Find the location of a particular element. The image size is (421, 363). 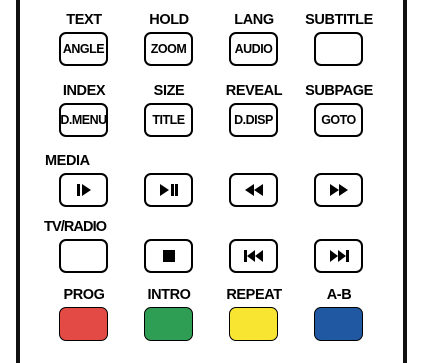

remote-right-edge is located at coordinates (405, 181).